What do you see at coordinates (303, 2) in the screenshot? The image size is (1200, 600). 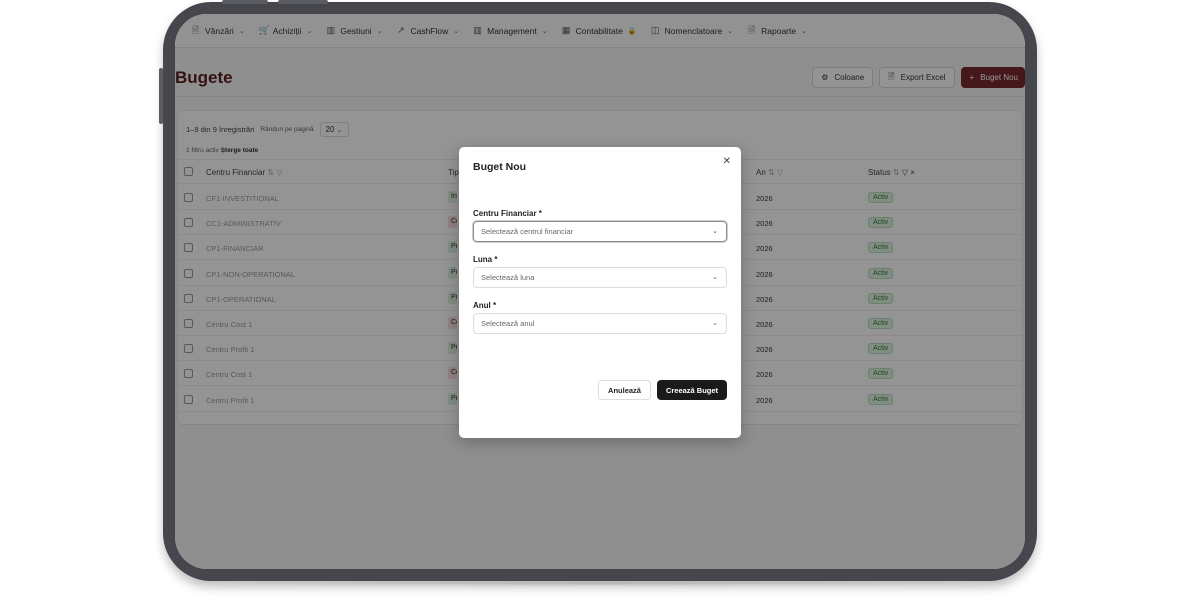 I see `volume-button` at bounding box center [303, 2].